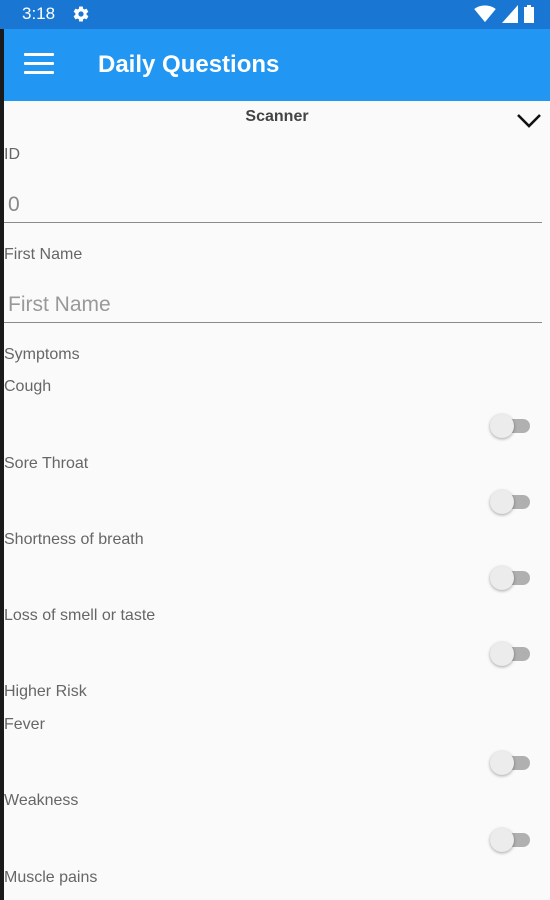 Image resolution: width=550 pixels, height=900 pixels. I want to click on battery-icon, so click(529, 16).